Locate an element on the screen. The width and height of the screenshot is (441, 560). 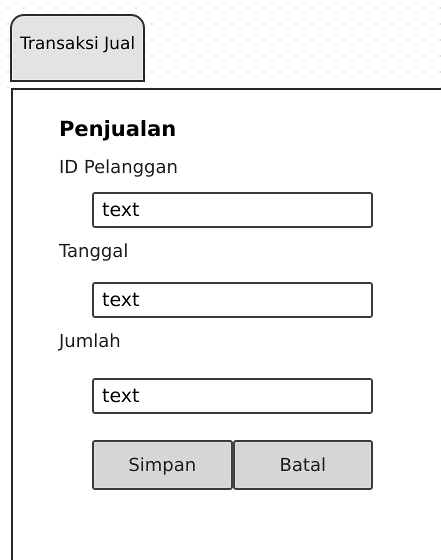
tab: Transaksi Jual is located at coordinates (78, 48).